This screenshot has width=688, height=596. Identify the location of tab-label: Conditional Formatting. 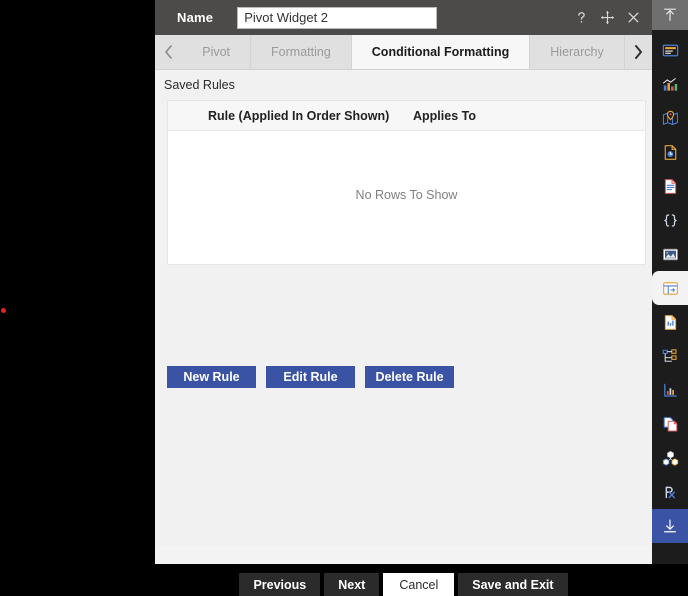
(440, 52).